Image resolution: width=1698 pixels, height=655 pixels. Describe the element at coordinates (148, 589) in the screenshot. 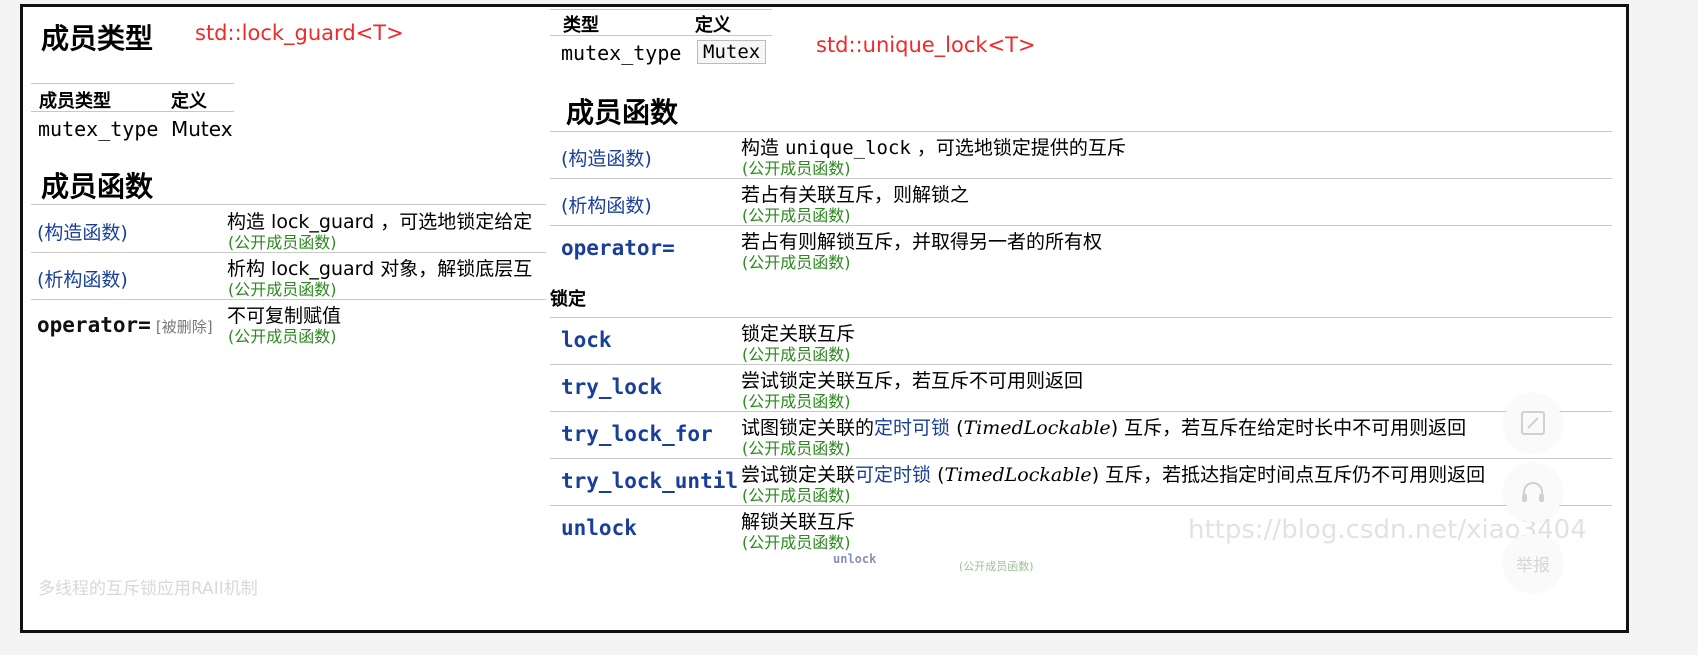

I see `bottom-caption: 多线程的互斥锁应用RAII机制` at that location.